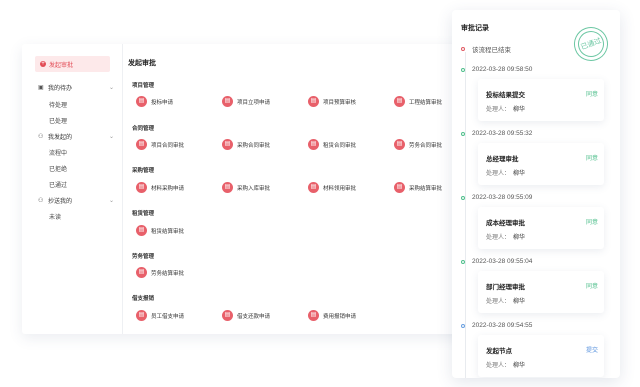 The width and height of the screenshot is (640, 387). What do you see at coordinates (475, 28) in the screenshot?
I see `record-title: 审批记录` at bounding box center [475, 28].